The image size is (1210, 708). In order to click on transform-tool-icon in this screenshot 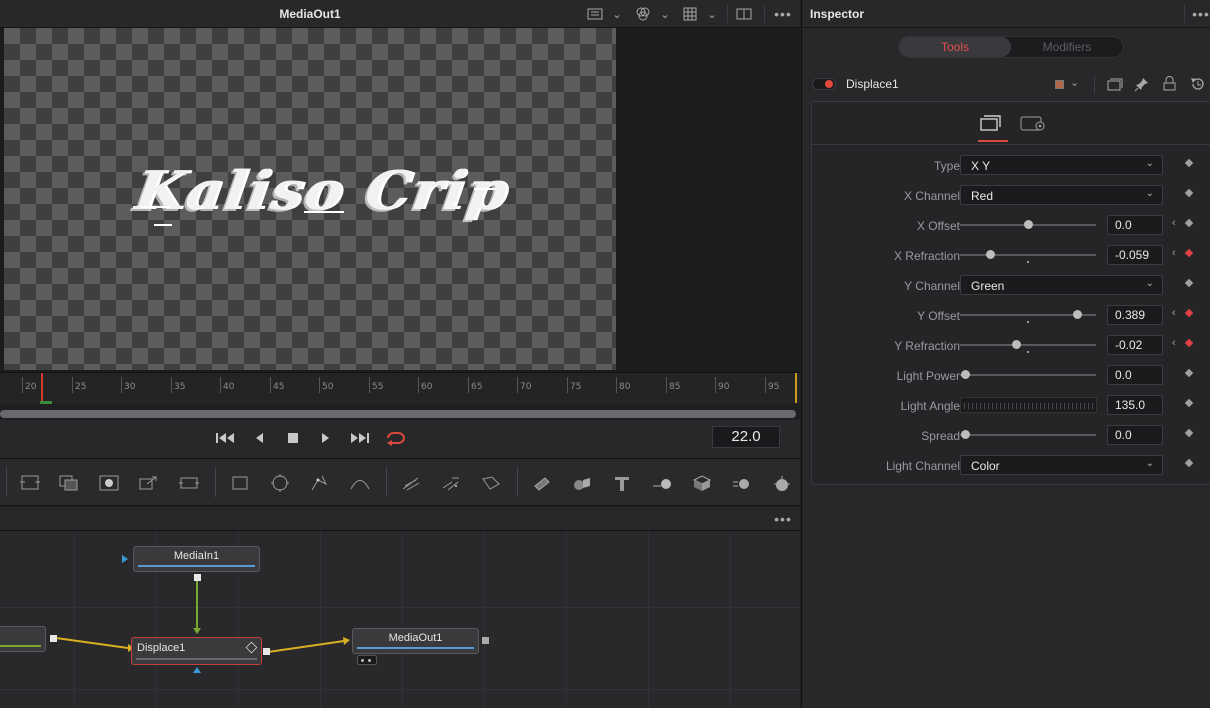, I will do `click(189, 483)`.